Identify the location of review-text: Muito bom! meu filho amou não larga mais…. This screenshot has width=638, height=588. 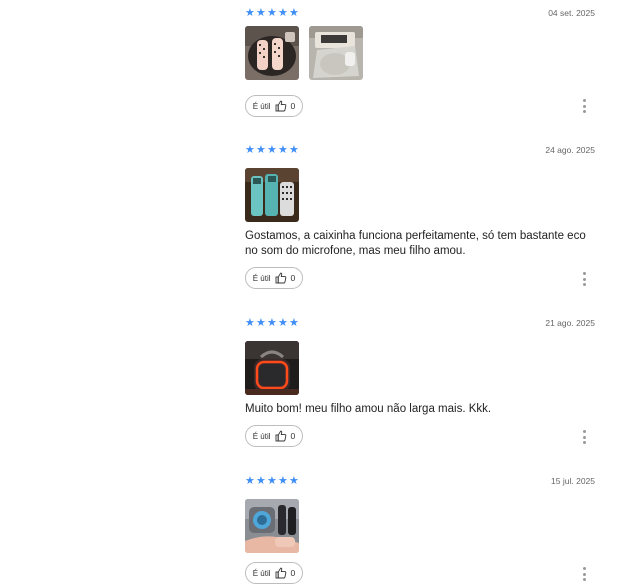
(368, 409).